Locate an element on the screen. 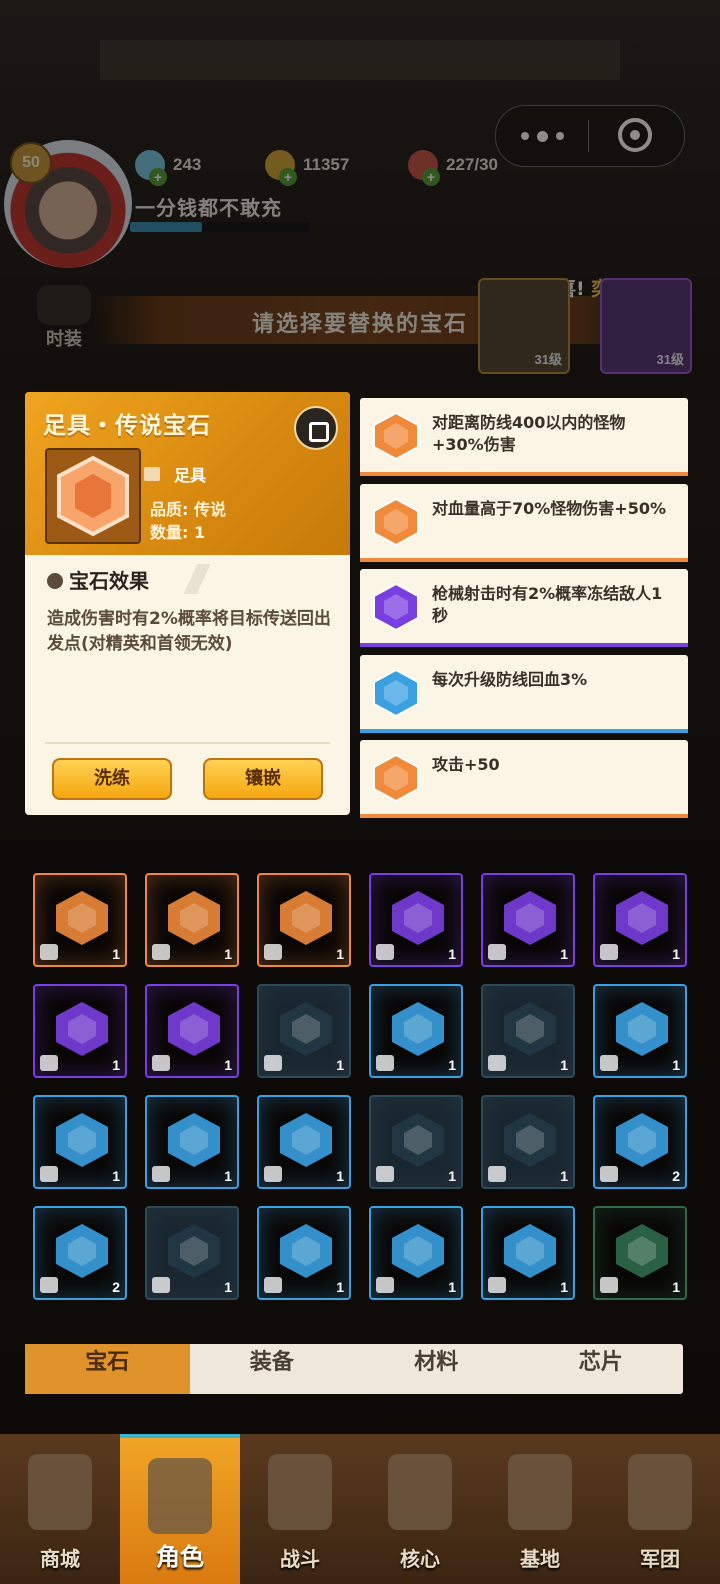 The height and width of the screenshot is (1584, 720). core-icon is located at coordinates (420, 1492).